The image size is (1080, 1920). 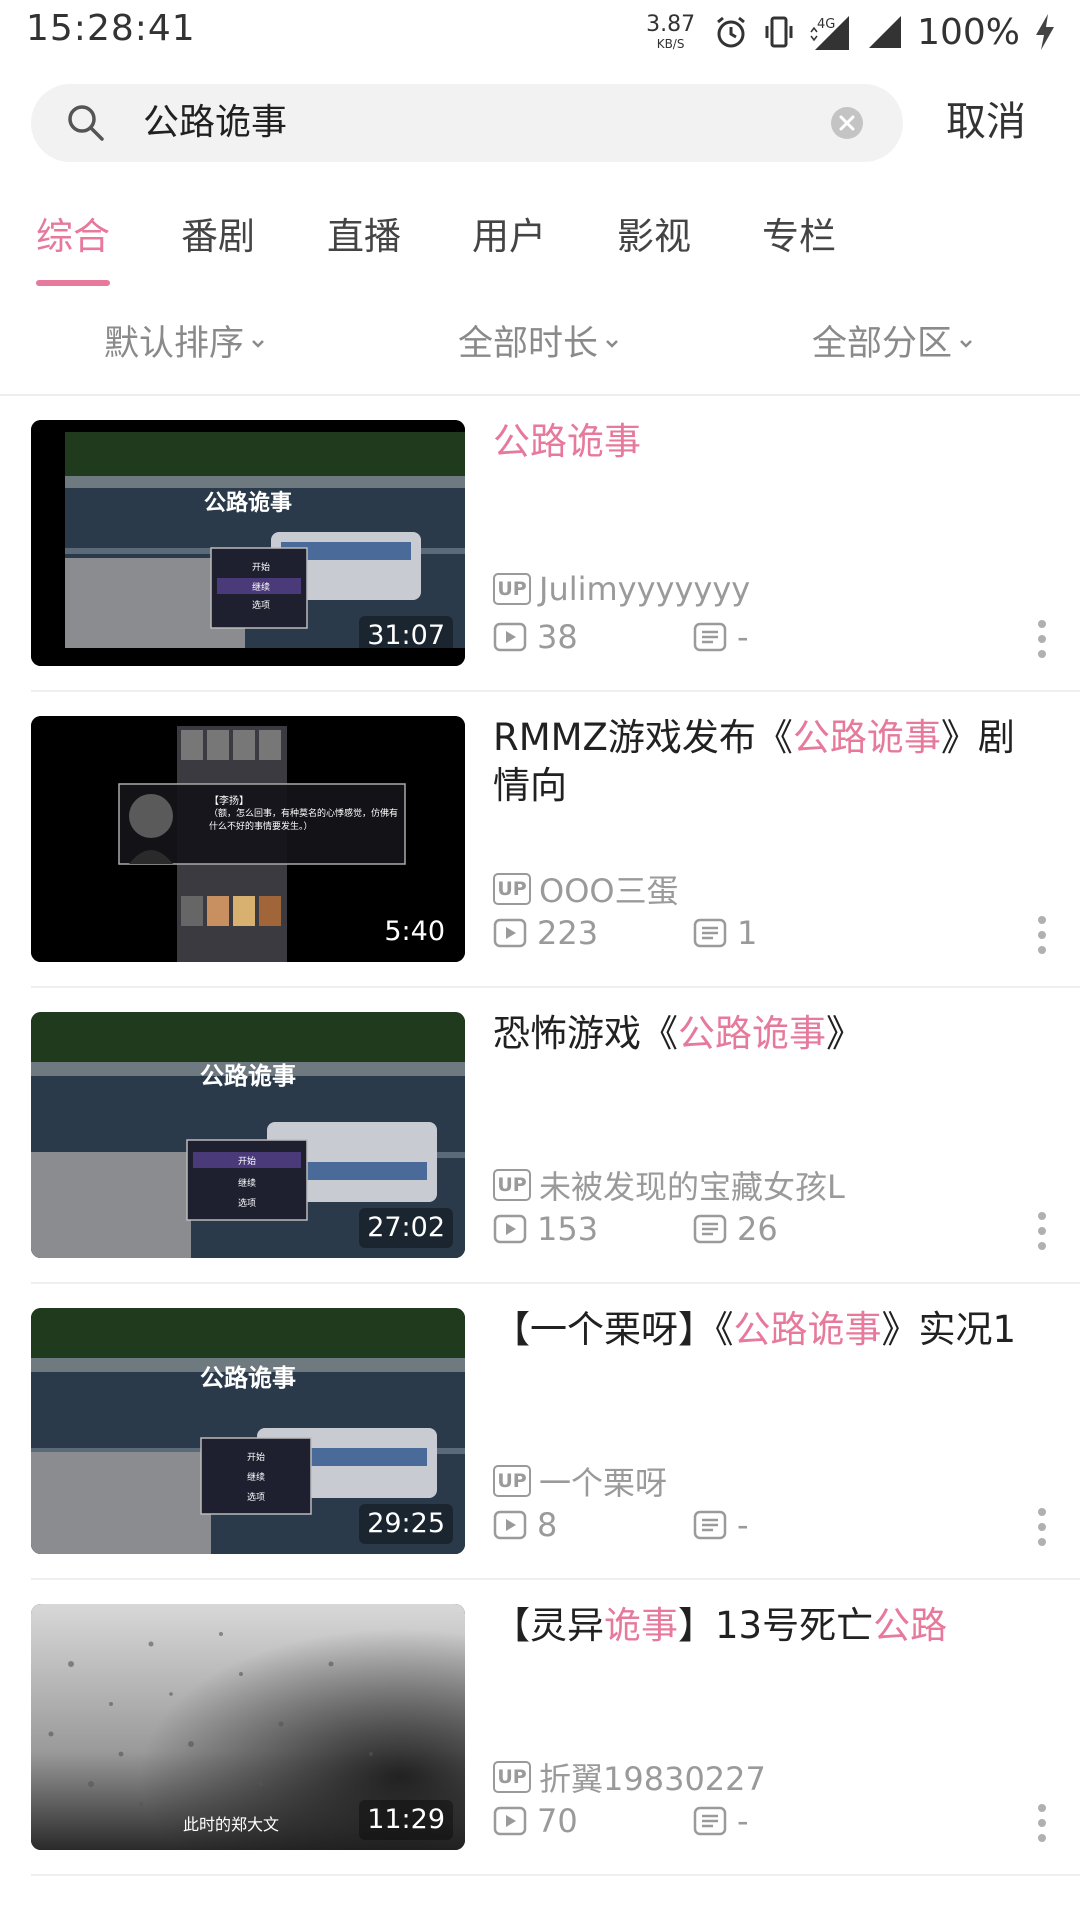 I want to click on search-box: 公路诡事, so click(x=467, y=123).